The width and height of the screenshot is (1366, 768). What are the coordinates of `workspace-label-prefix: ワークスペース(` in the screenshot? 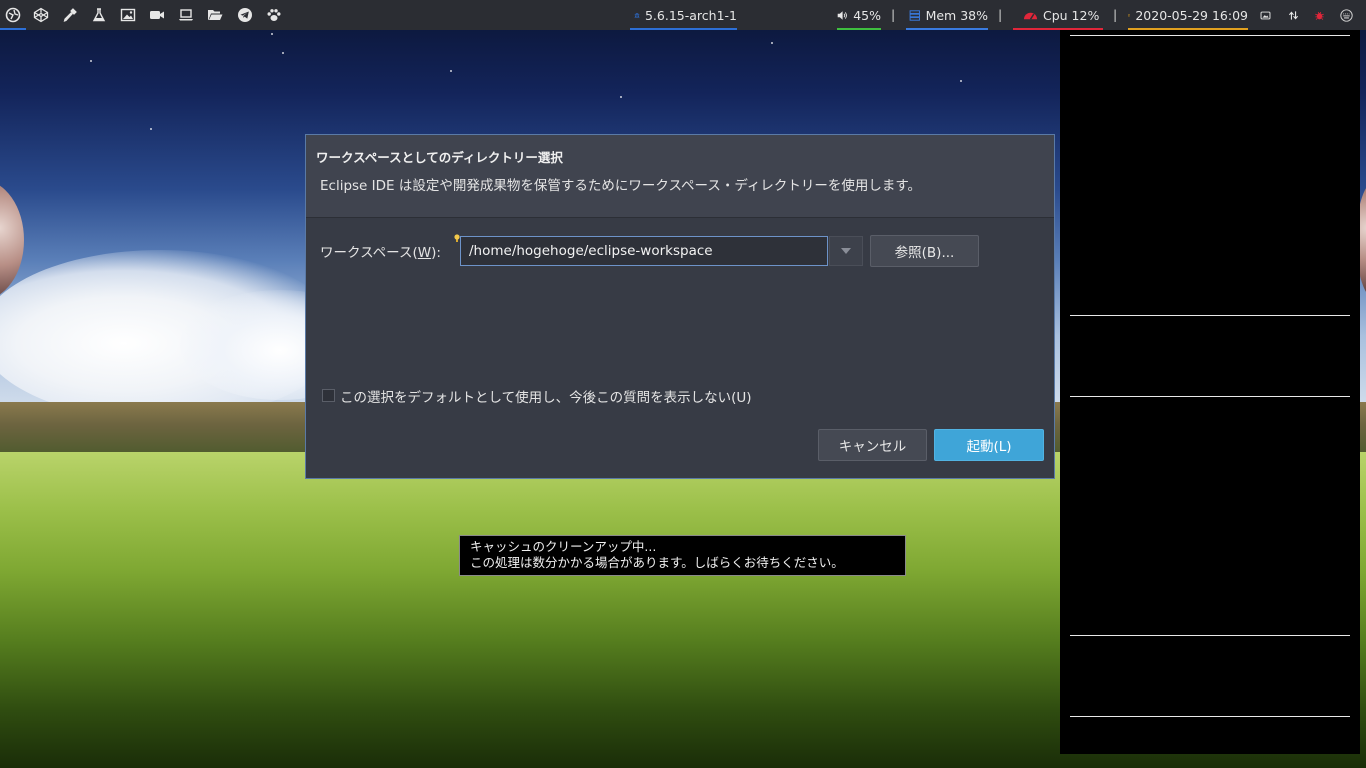 It's located at (369, 253).